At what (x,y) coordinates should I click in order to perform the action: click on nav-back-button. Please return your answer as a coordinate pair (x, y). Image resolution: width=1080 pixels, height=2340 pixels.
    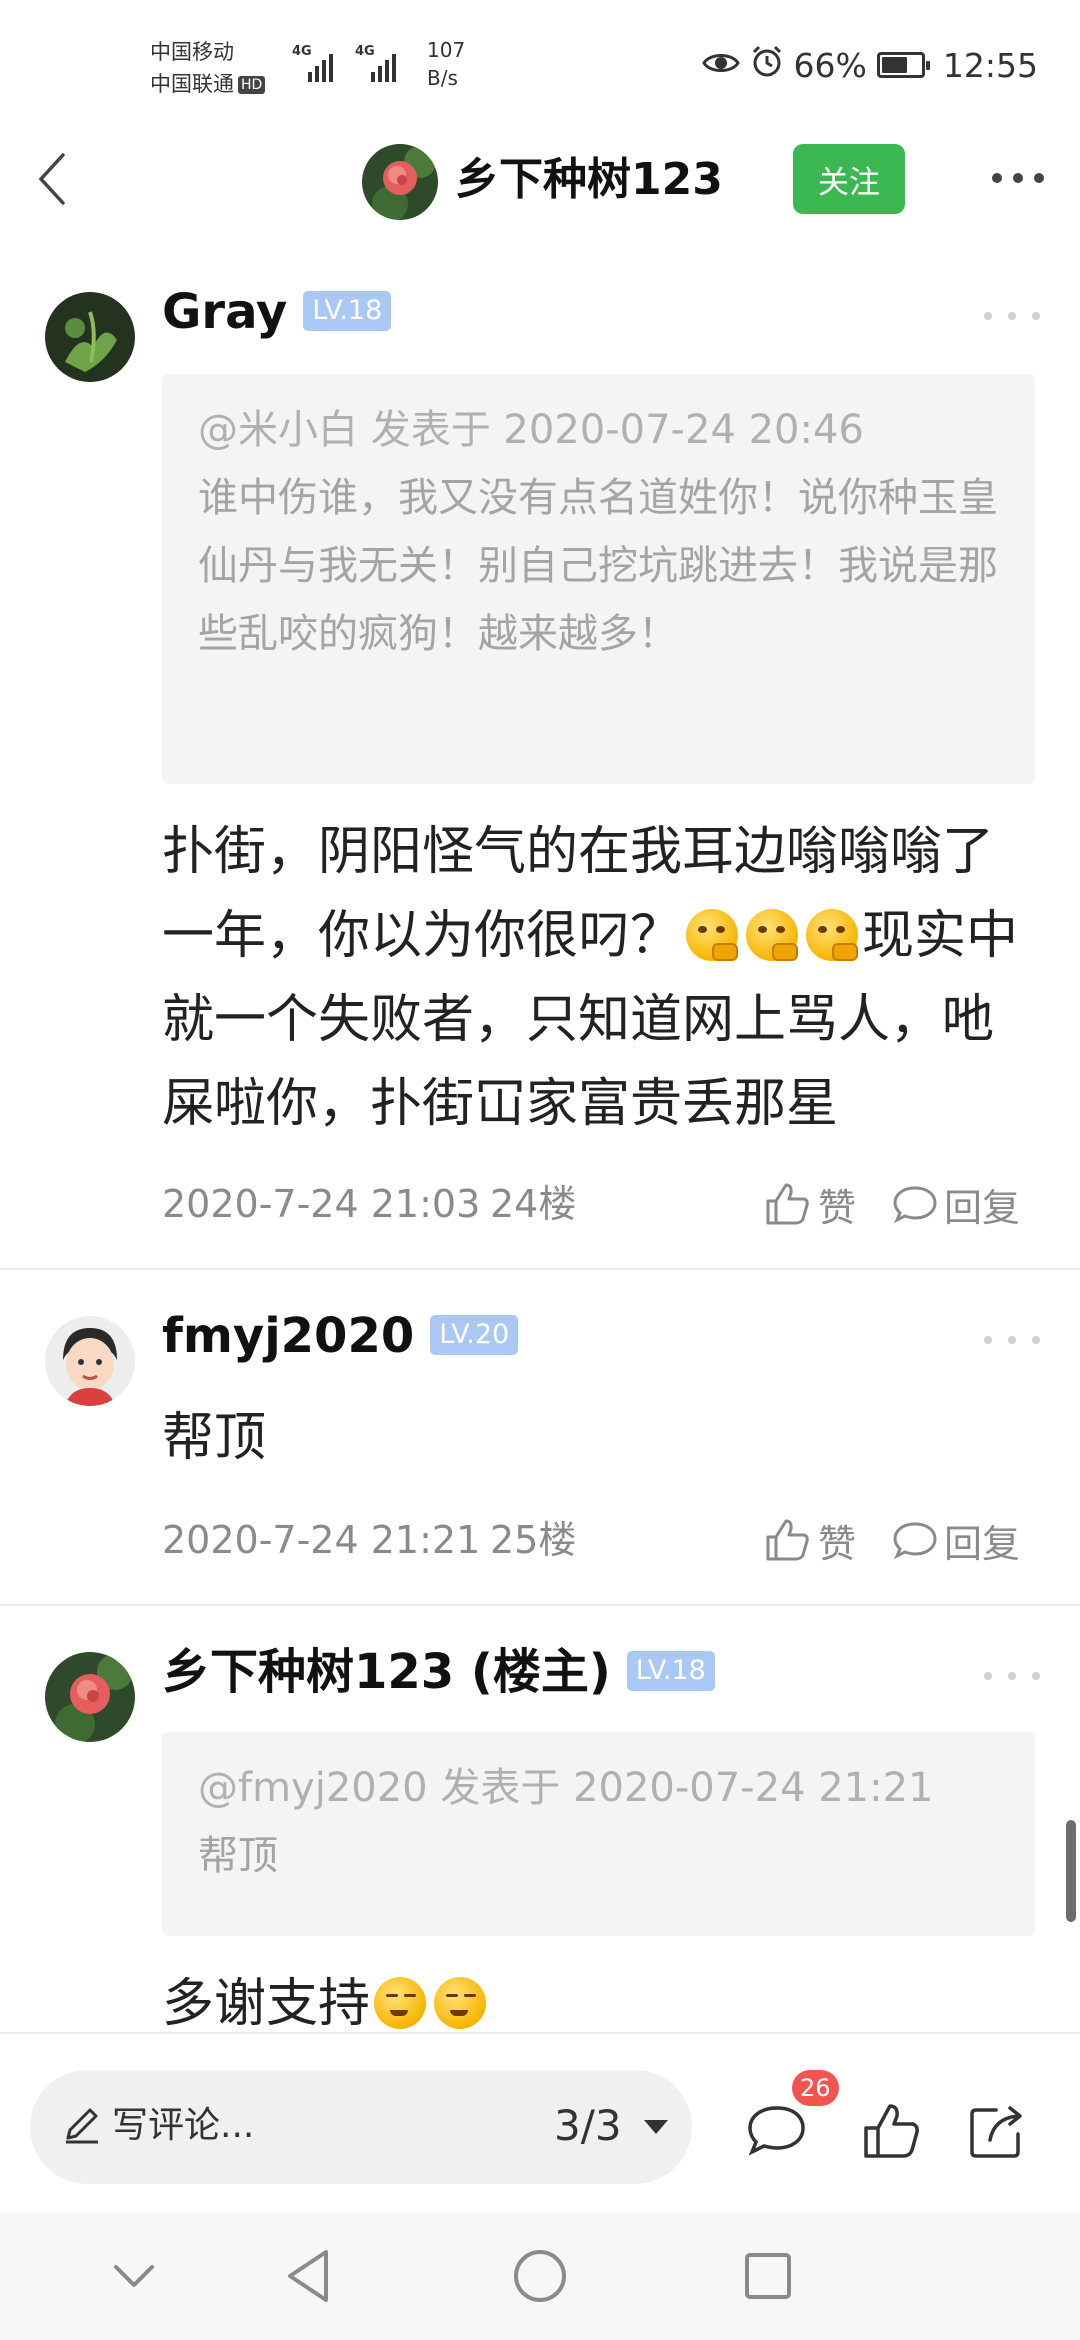
    Looking at the image, I should click on (308, 2276).